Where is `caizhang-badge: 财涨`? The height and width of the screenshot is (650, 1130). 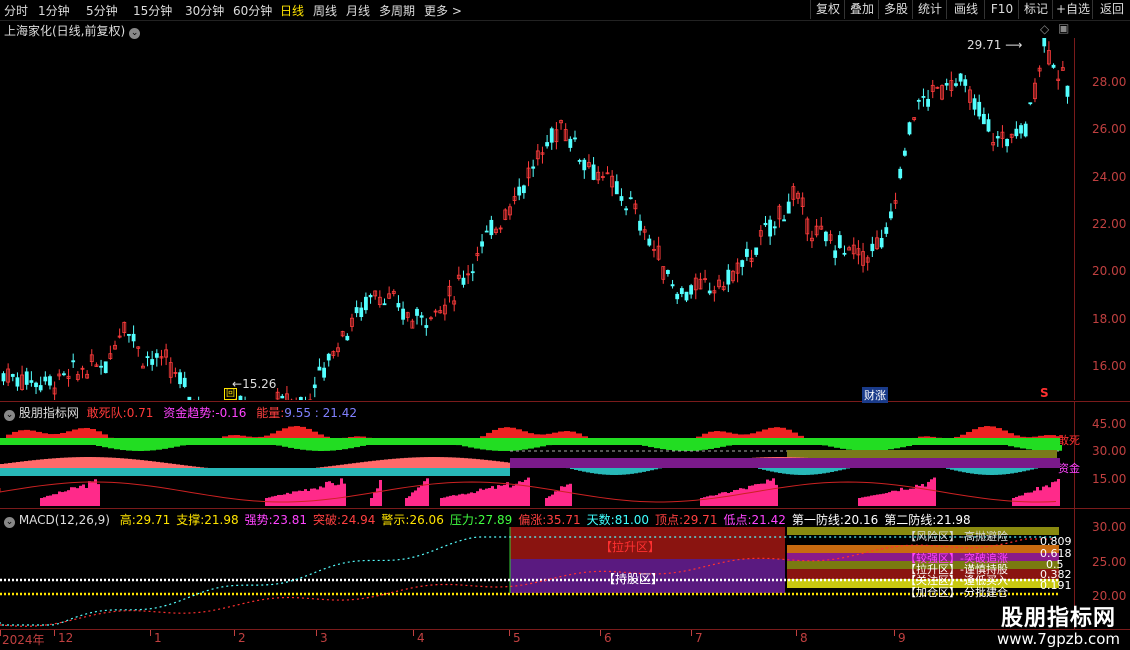 caizhang-badge: 财涨 is located at coordinates (875, 395).